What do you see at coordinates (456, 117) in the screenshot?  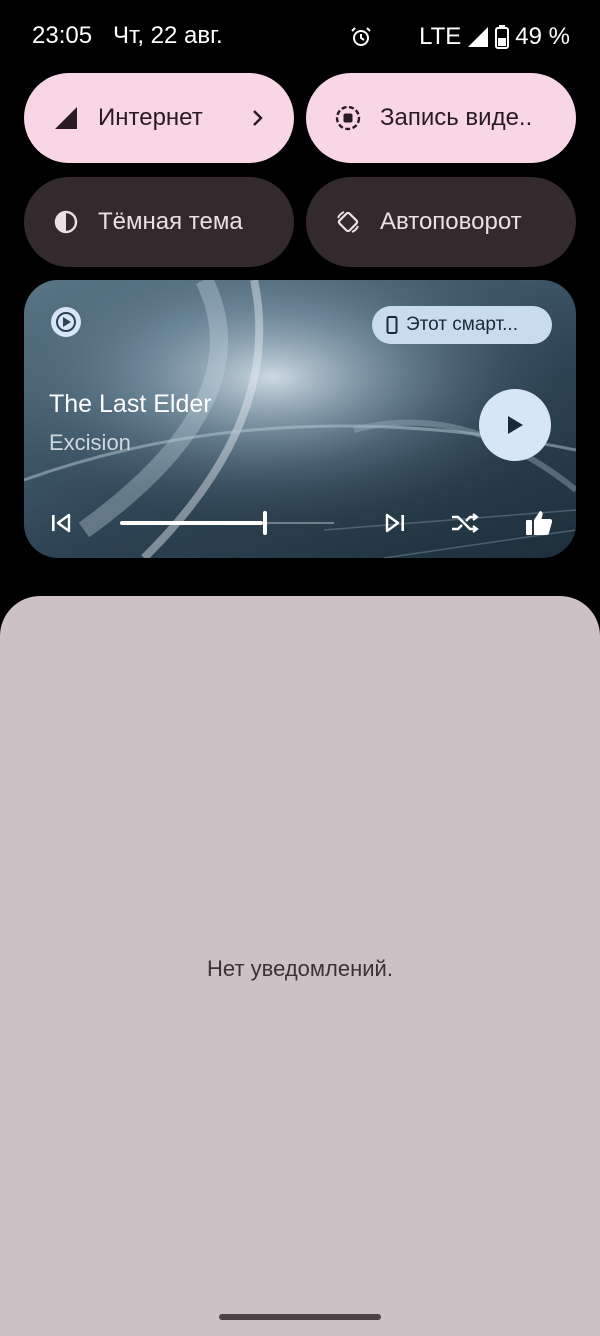 I see `tile-label: Запись виде..` at bounding box center [456, 117].